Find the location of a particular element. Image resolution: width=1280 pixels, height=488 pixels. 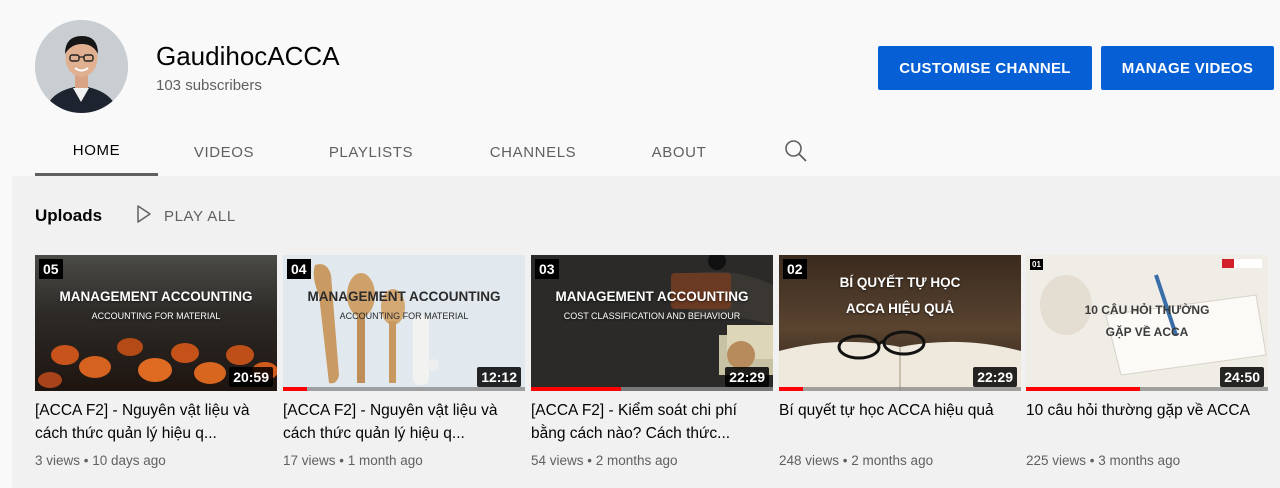

tab-channels: CHANNELS is located at coordinates (533, 152).